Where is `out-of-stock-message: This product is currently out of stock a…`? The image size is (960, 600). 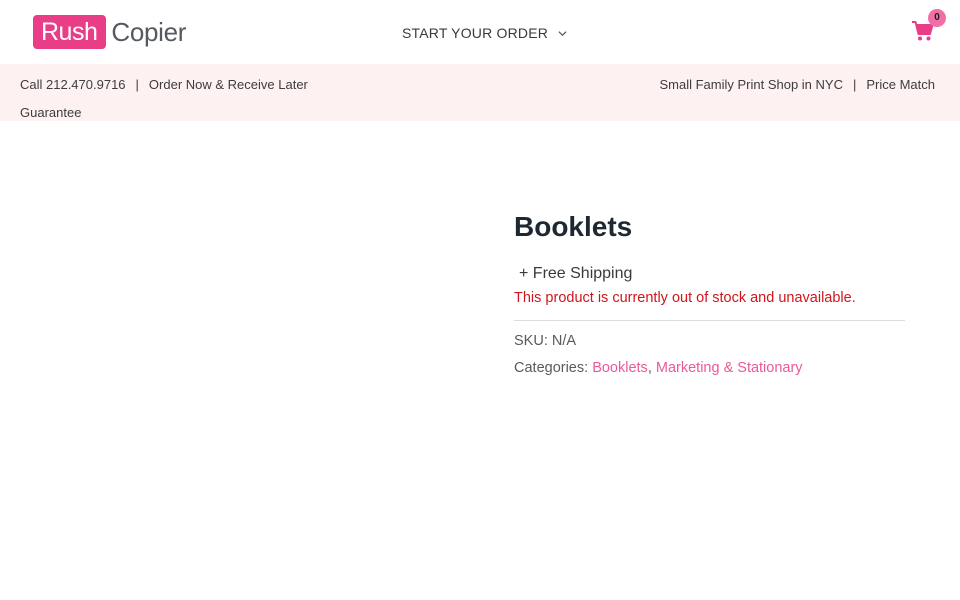
out-of-stock-message: This product is currently out of stock a… is located at coordinates (685, 298).